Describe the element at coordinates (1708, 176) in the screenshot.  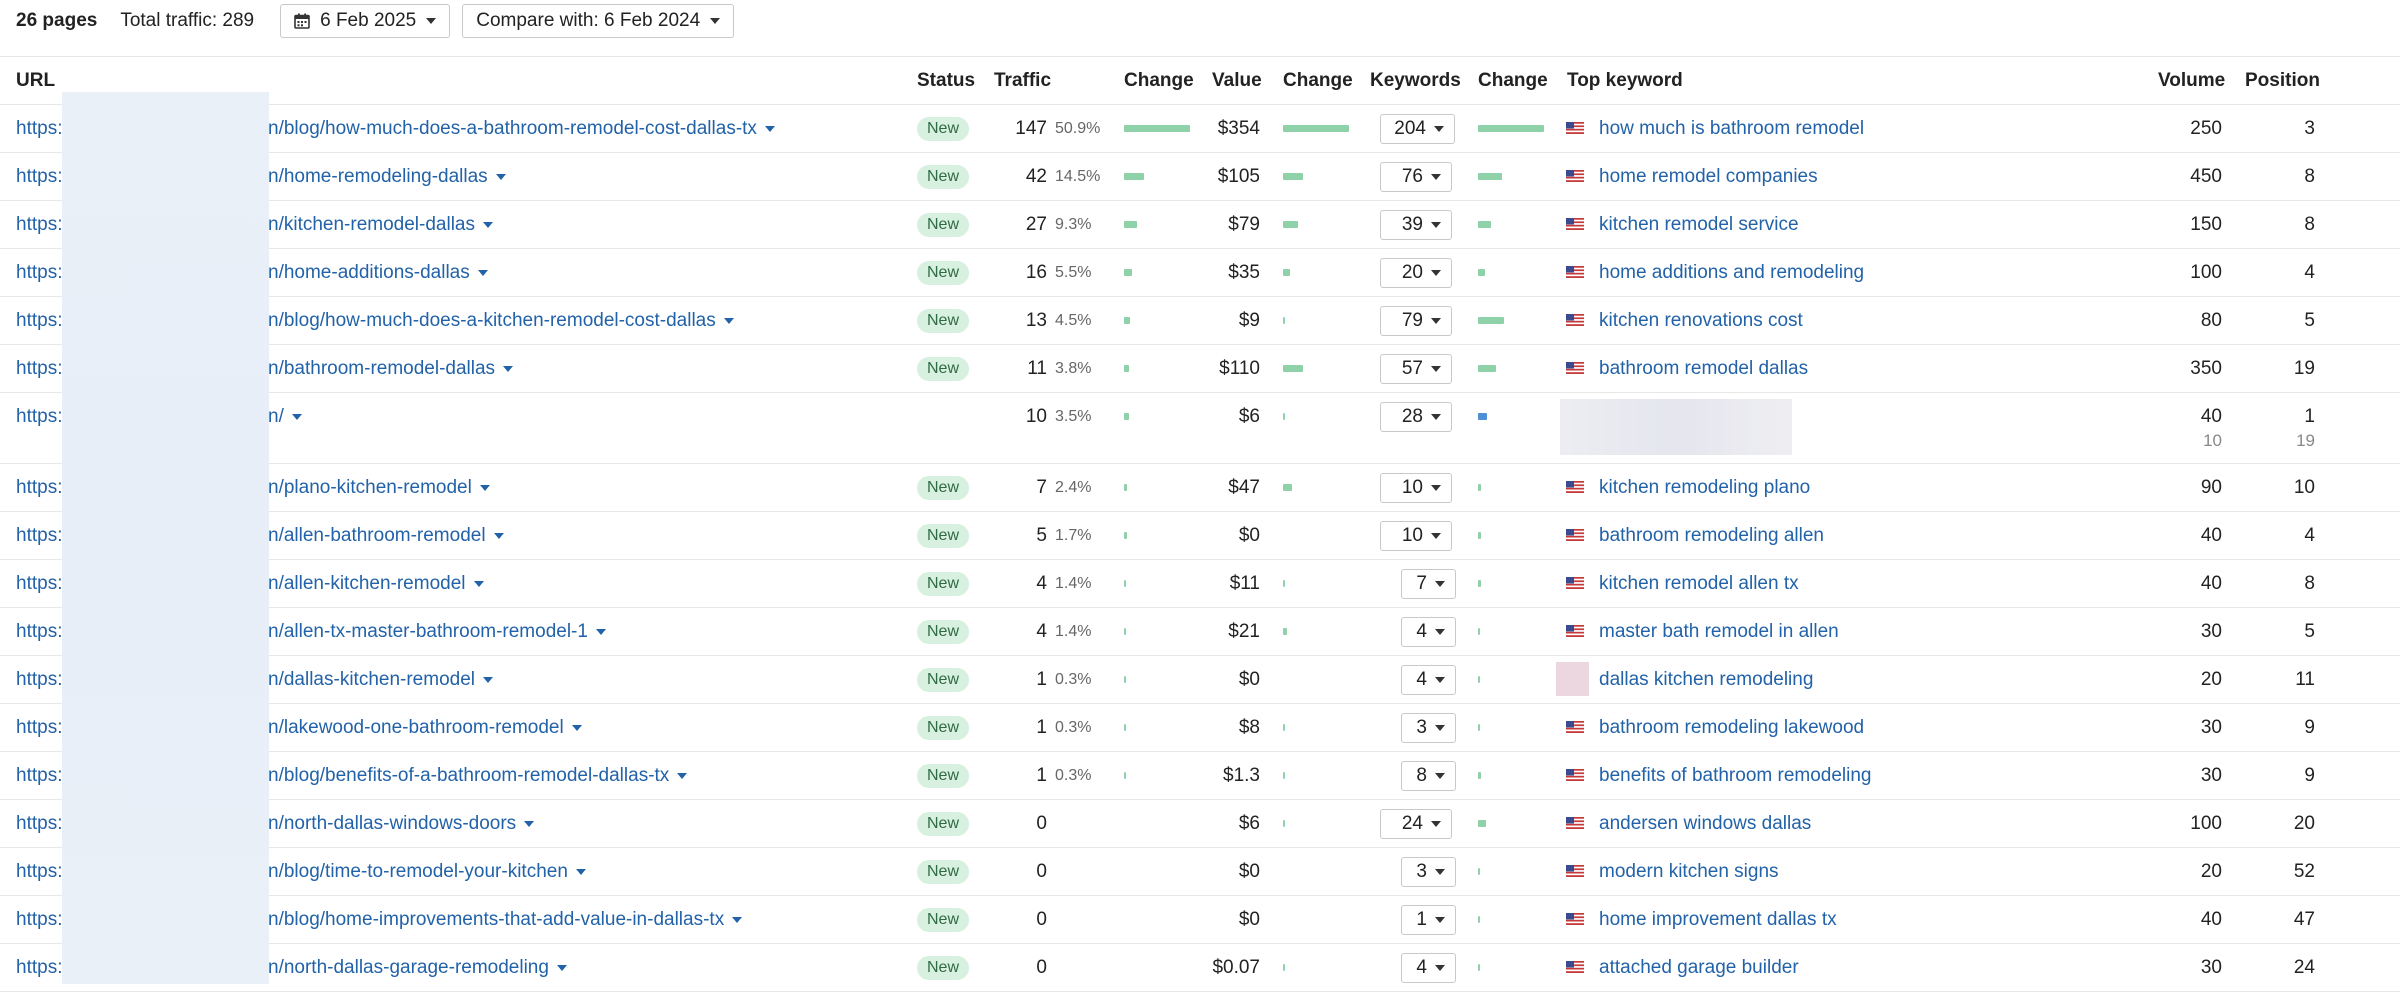
I see `top-keyword-link: home remodel companies` at that location.